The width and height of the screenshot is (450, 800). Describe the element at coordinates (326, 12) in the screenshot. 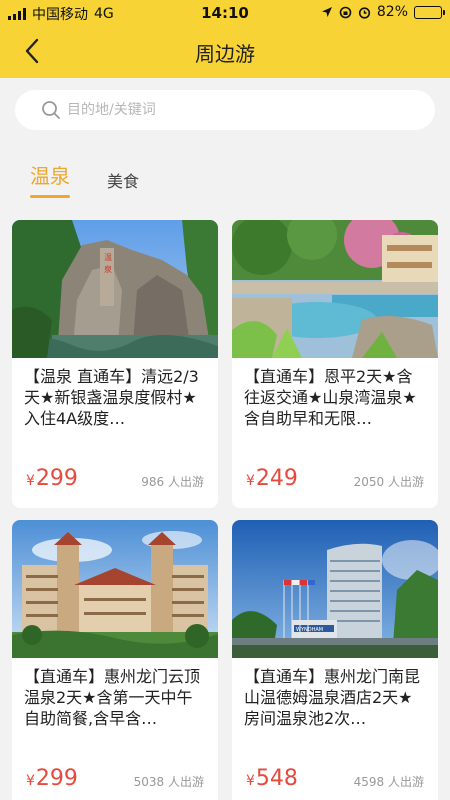

I see `location-icon` at that location.